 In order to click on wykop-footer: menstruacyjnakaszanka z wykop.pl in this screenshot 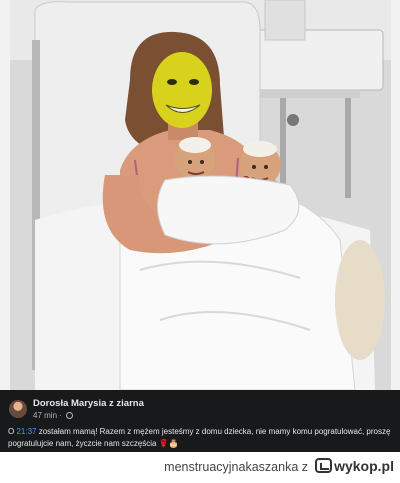, I will do `click(200, 467)`.